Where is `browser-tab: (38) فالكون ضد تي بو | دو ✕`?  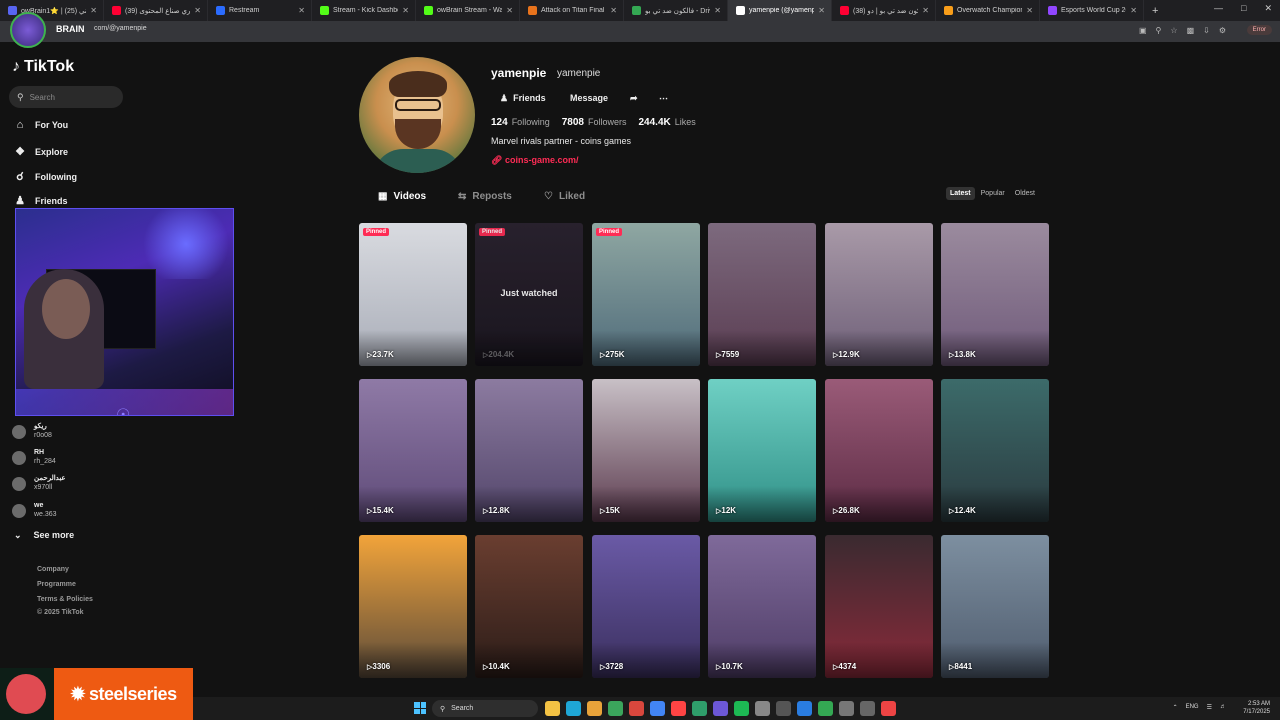 browser-tab: (38) فالكون ضد تي بو | دو ✕ is located at coordinates (884, 10).